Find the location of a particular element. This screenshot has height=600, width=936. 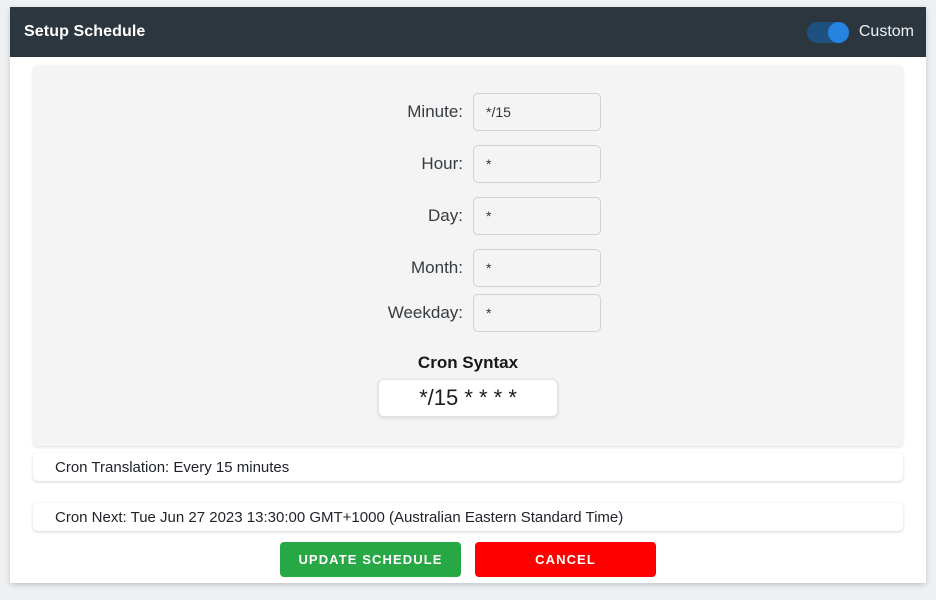

label-day: Day: is located at coordinates (445, 215).